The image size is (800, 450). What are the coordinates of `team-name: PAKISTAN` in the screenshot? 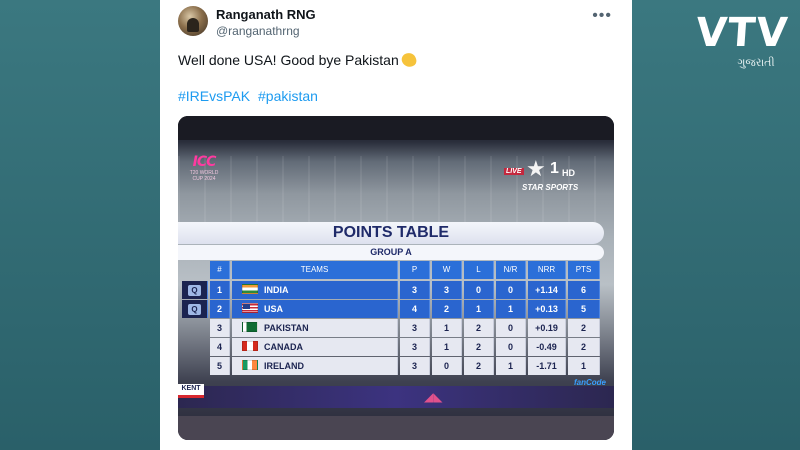 It's located at (286, 328).